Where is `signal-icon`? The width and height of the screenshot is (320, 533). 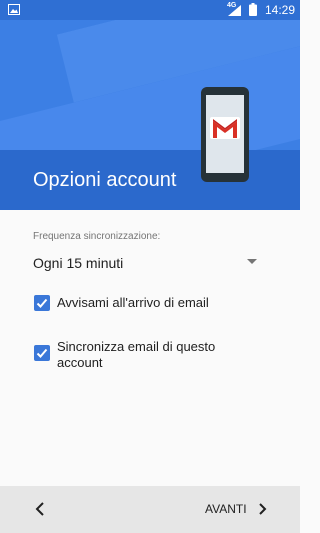
signal-icon is located at coordinates (234, 10).